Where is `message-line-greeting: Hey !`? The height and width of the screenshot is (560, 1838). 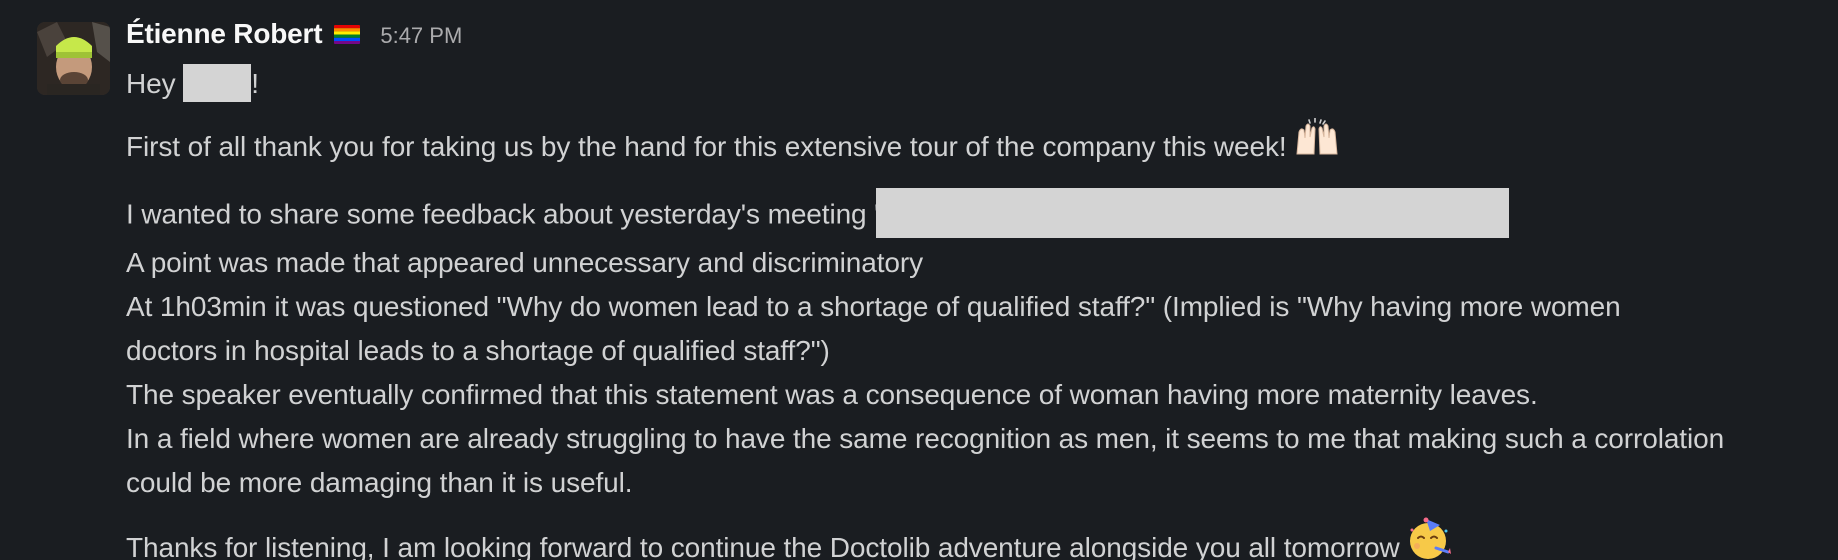
message-line-greeting: Hey ! is located at coordinates (976, 84).